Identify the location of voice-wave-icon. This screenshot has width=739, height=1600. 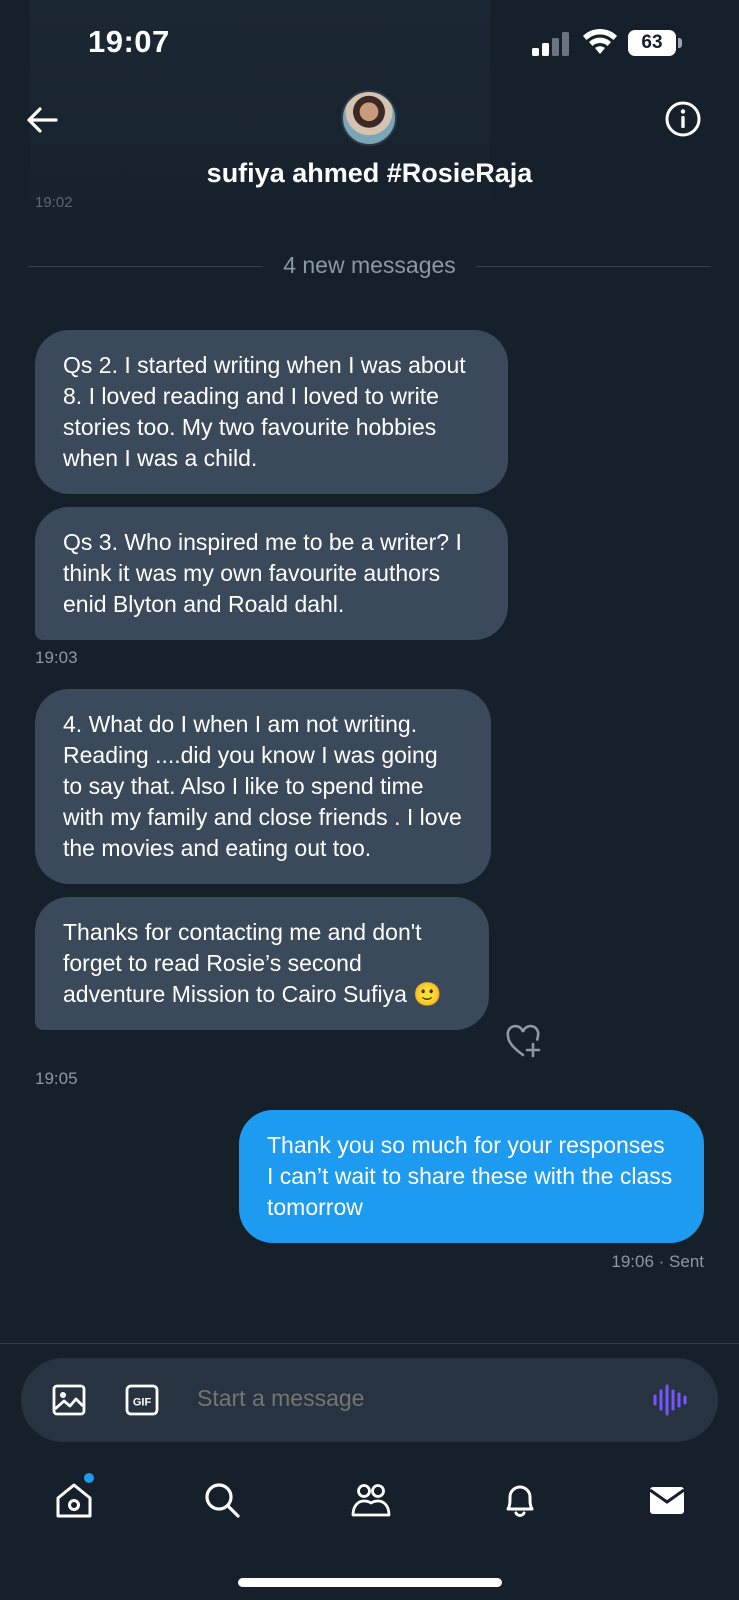
(669, 1400).